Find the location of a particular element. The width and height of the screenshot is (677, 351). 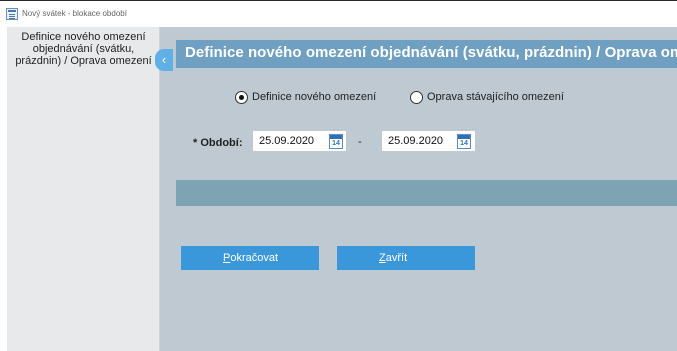

radio-button-checked is located at coordinates (241, 97).